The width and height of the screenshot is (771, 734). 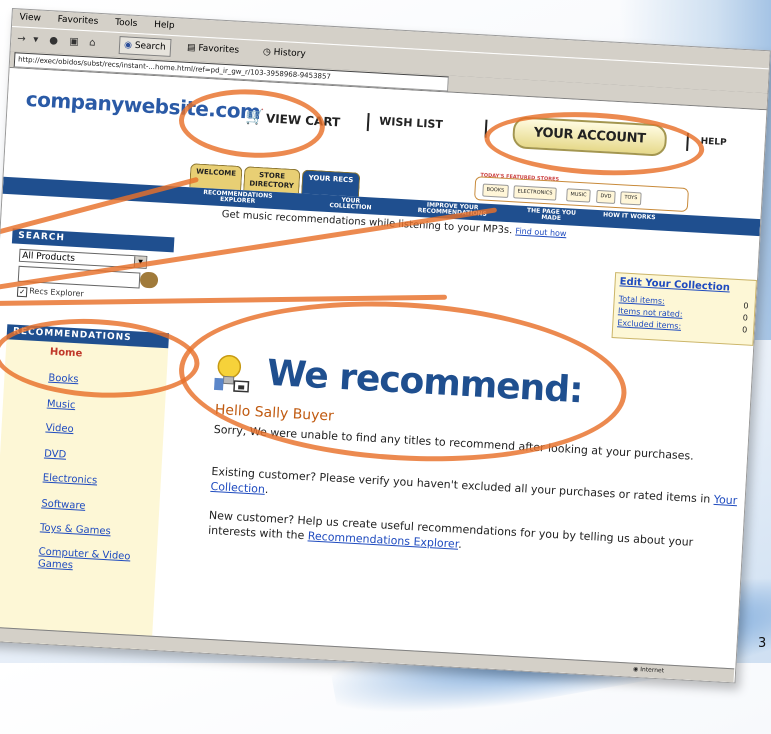 What do you see at coordinates (191, 48) in the screenshot?
I see `favorites-icon: ▤` at bounding box center [191, 48].